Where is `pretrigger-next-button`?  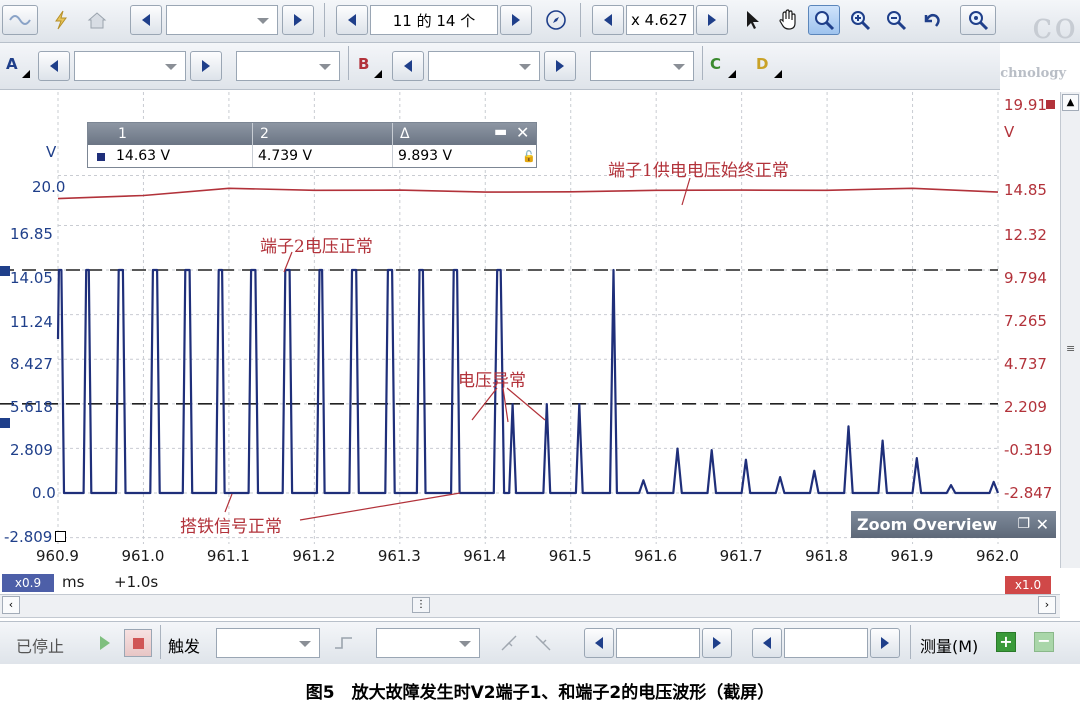
pretrigger-next-button is located at coordinates (885, 643).